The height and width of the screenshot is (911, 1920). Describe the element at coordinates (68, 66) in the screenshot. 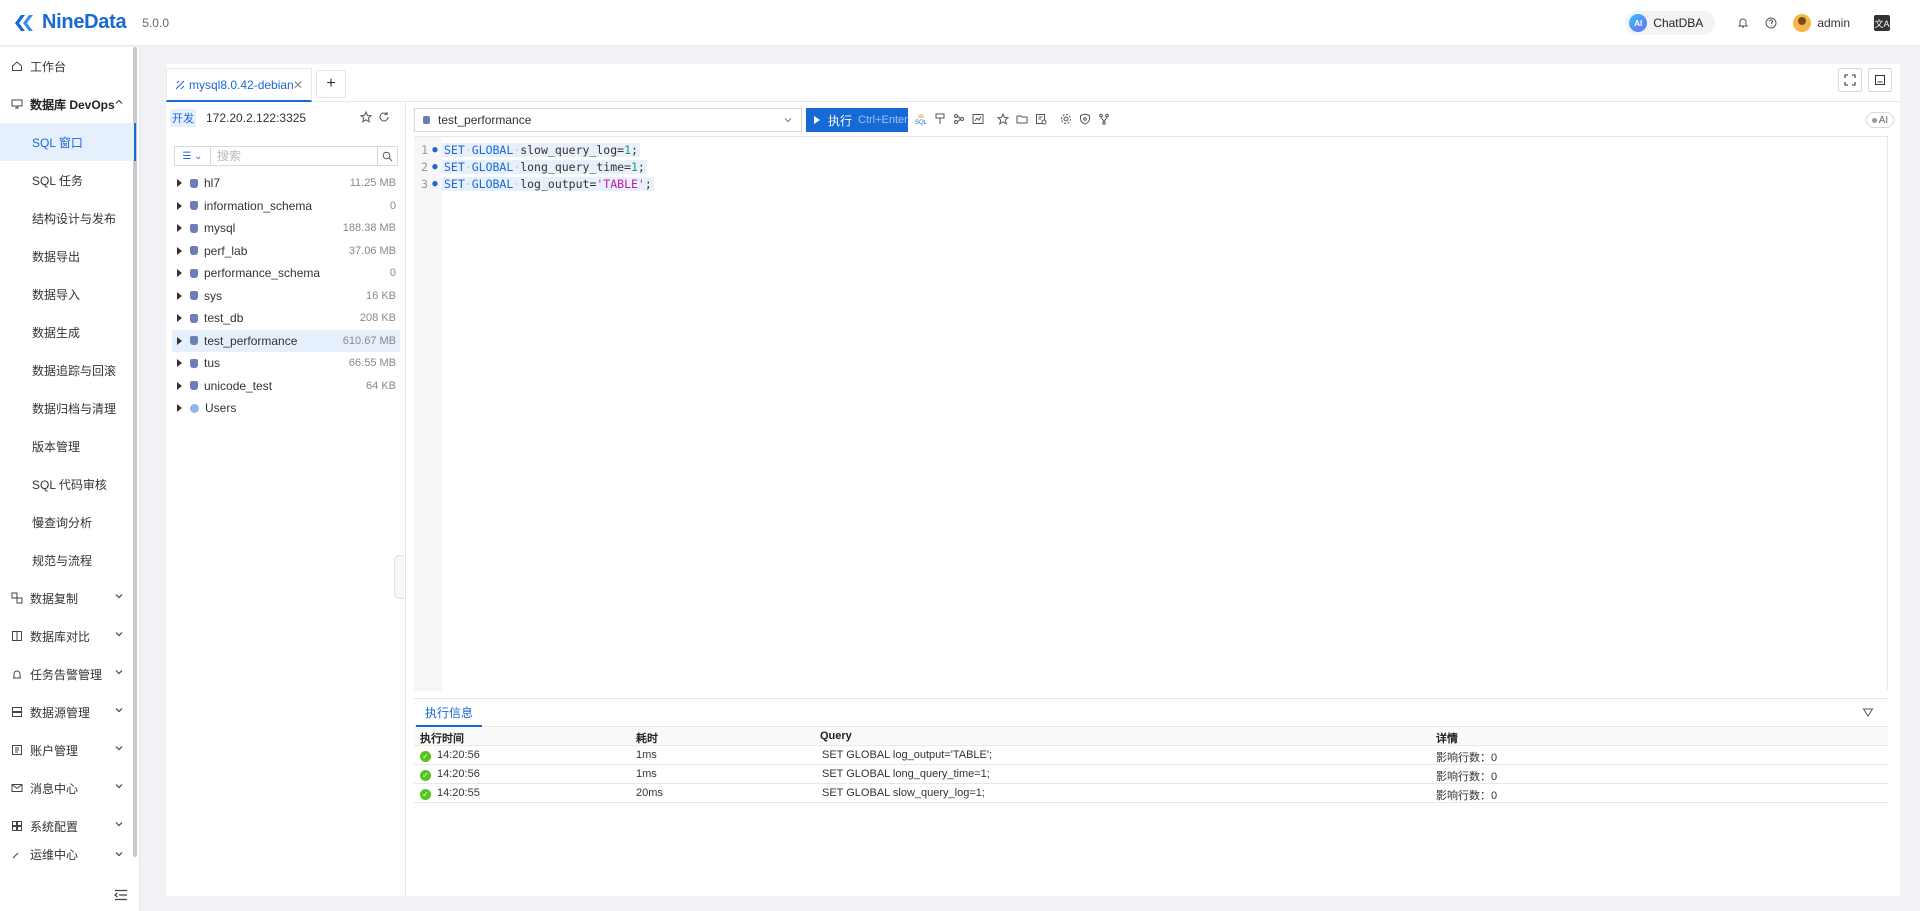

I see `sidebar-item-workbench: 工作台` at that location.